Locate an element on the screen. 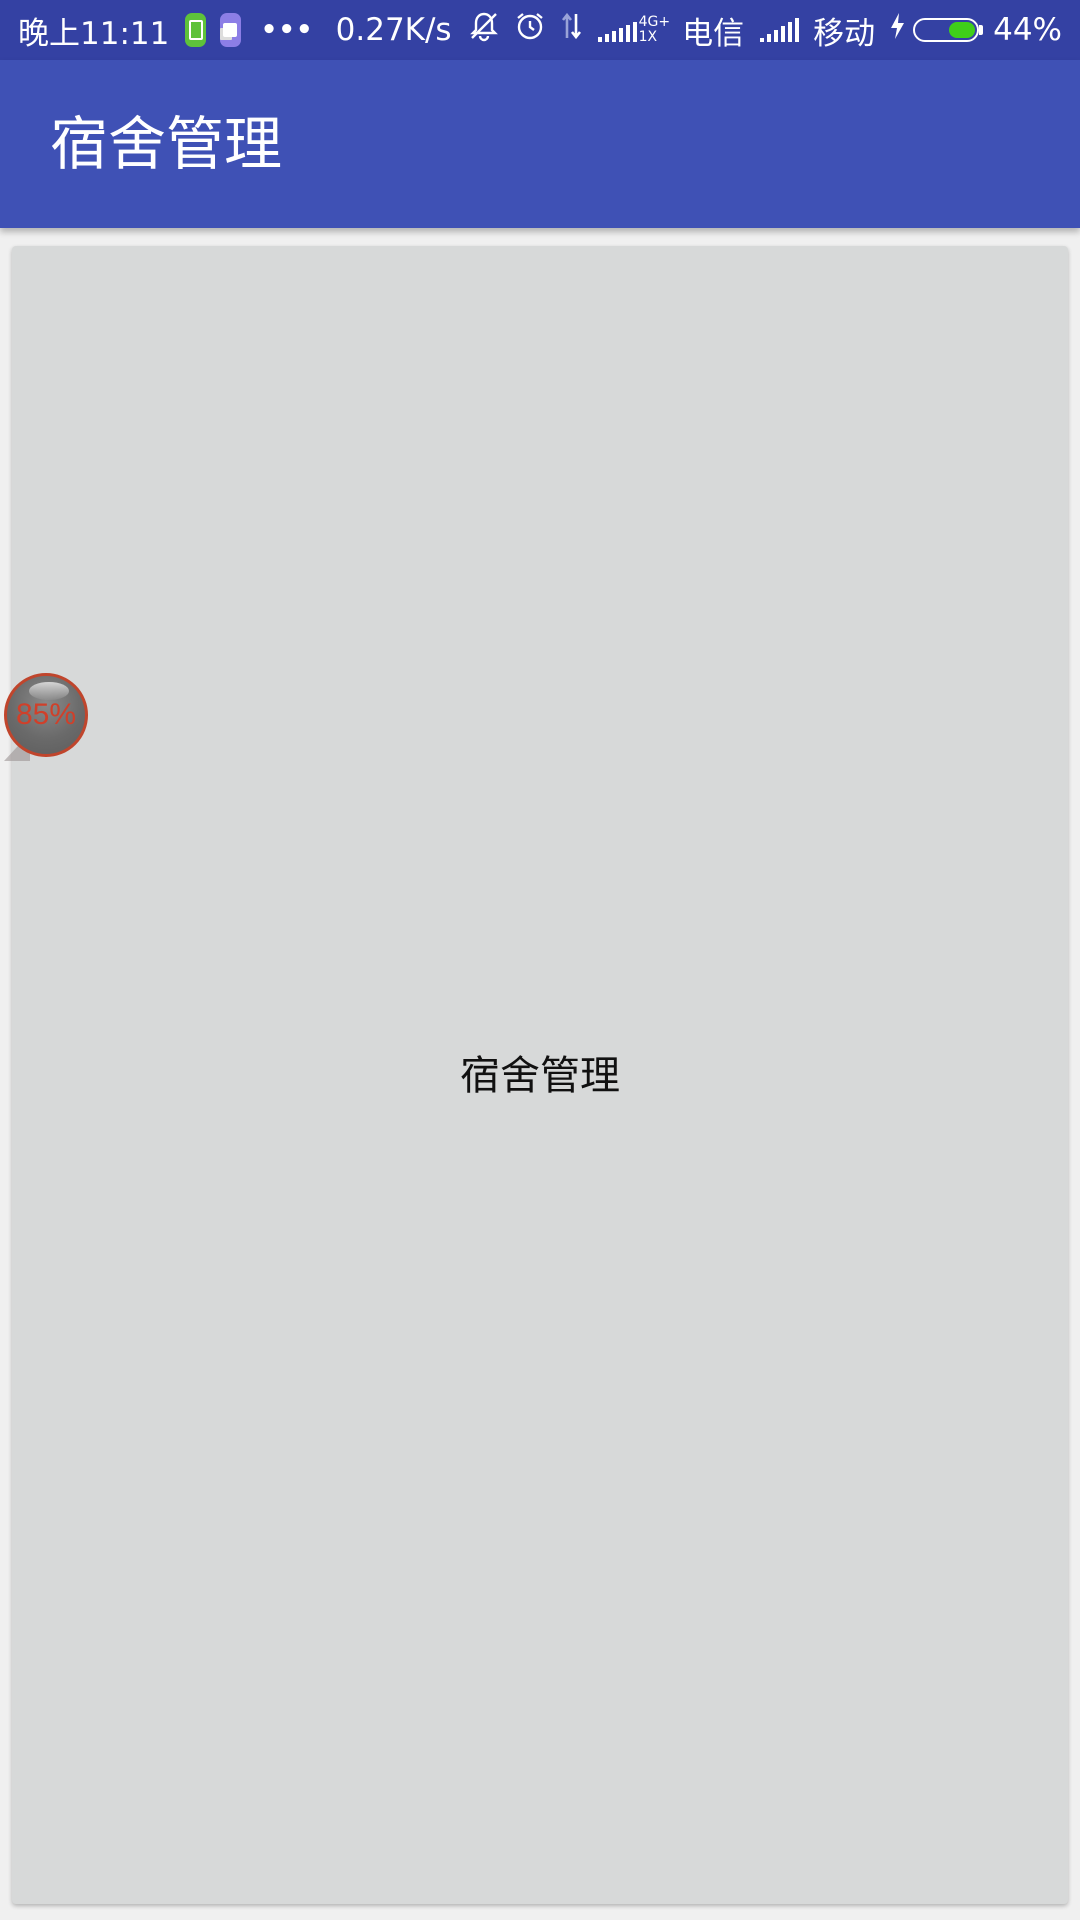 The height and width of the screenshot is (1920, 1080). network-type-top: 4G+ is located at coordinates (654, 22).